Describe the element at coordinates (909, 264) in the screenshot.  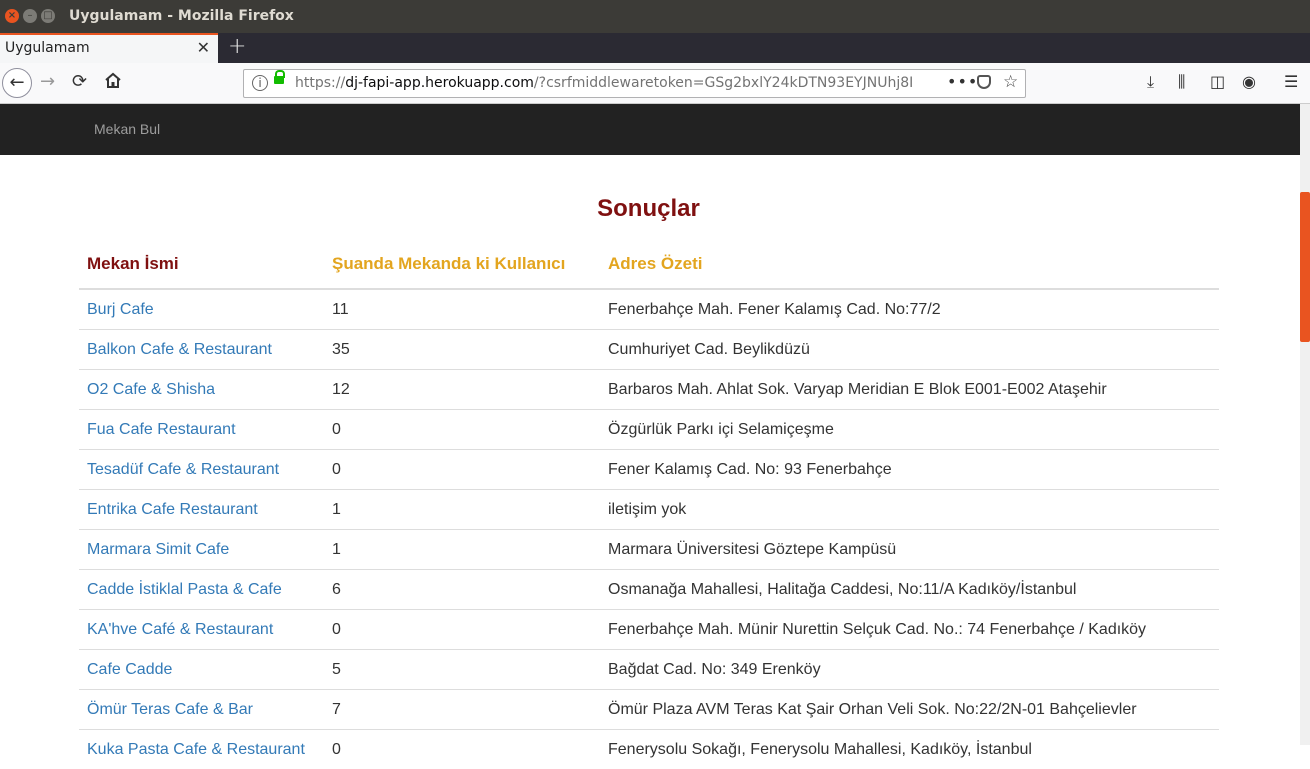
I see `header-address-summary: Adres Özeti` at that location.